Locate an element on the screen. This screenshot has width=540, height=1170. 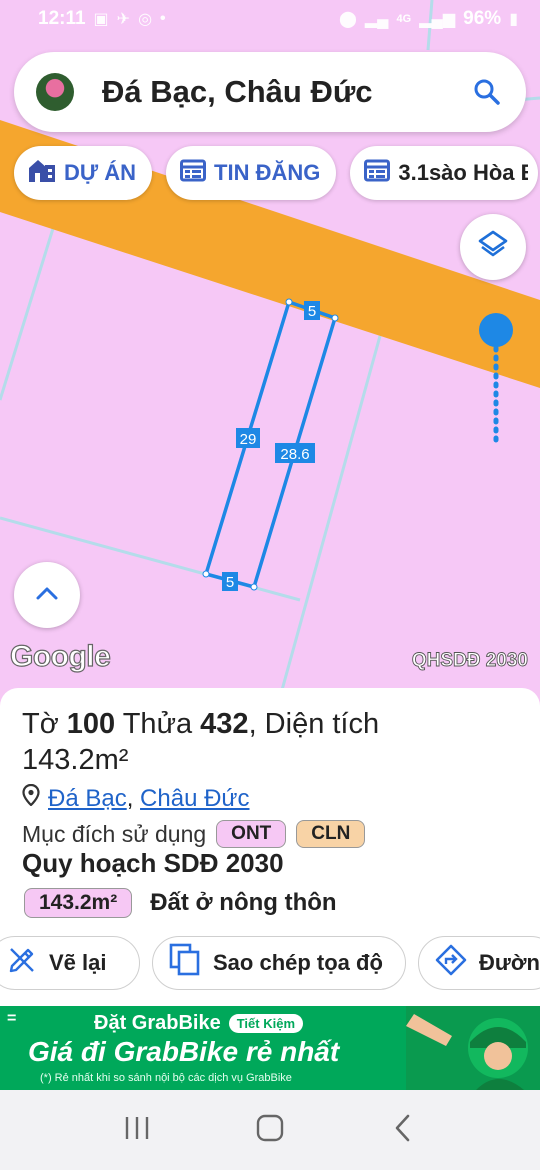
chip-label: DỰ ÁN is located at coordinates (100, 172).